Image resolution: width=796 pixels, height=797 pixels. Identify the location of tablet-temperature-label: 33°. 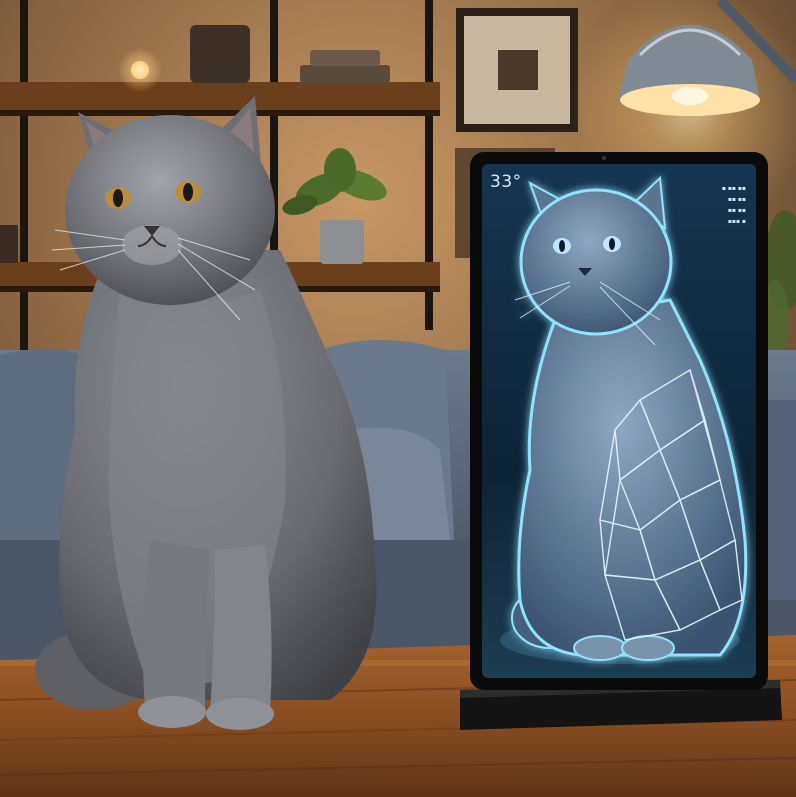
(506, 182).